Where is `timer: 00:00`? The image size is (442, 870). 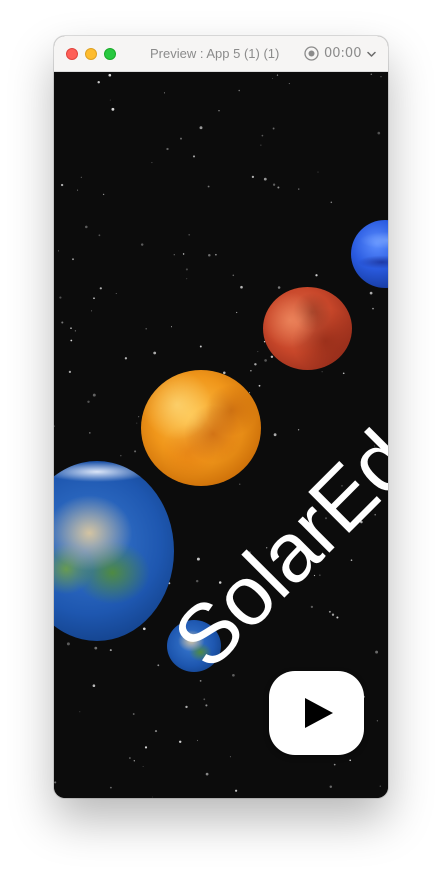 timer: 00:00 is located at coordinates (343, 53).